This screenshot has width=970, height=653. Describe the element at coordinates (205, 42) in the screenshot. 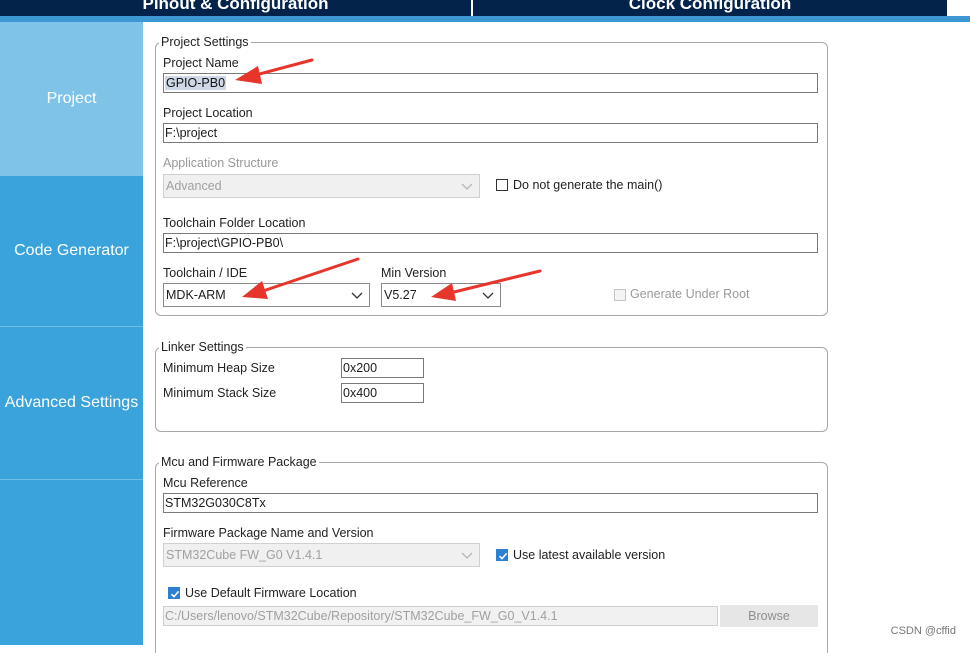

I see `project-settings-legend: Project Settings` at that location.